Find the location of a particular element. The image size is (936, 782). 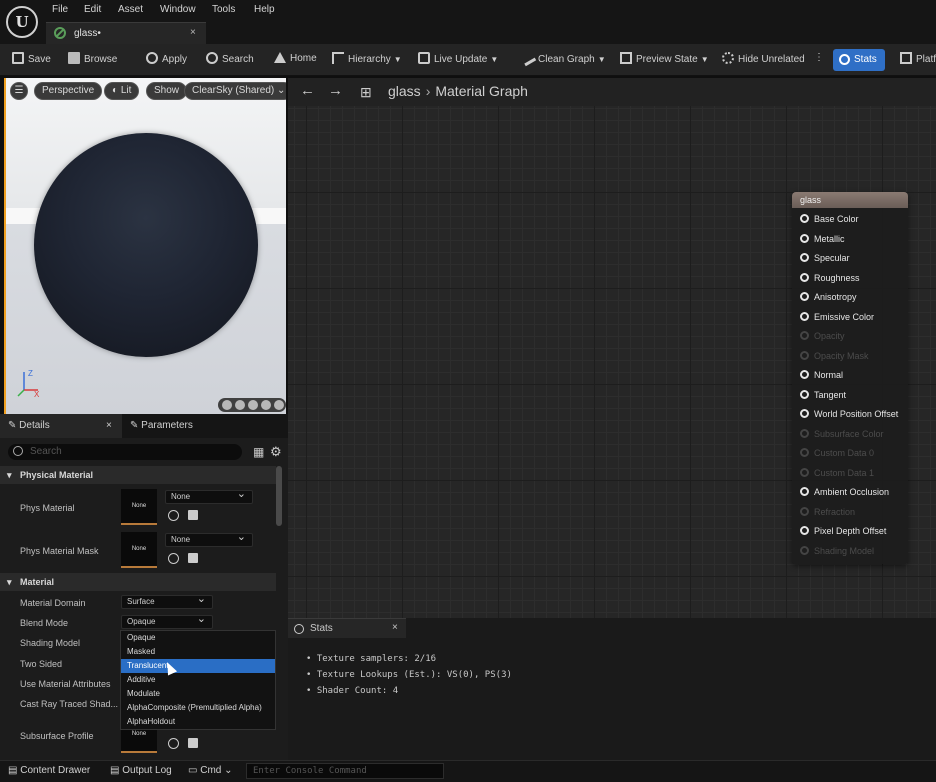

option-masked: Masked is located at coordinates (198, 652).